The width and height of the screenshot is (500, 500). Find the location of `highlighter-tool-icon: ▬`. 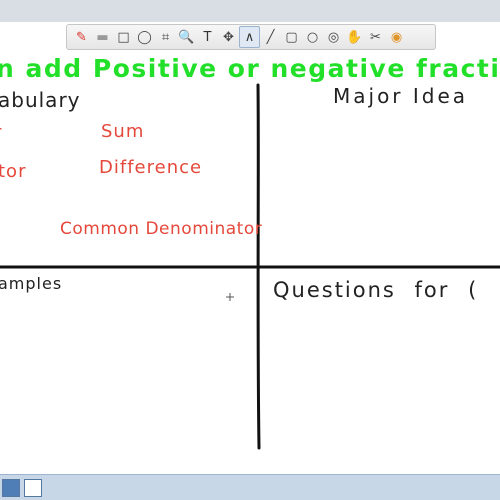

highlighter-tool-icon: ▬ is located at coordinates (102, 37).